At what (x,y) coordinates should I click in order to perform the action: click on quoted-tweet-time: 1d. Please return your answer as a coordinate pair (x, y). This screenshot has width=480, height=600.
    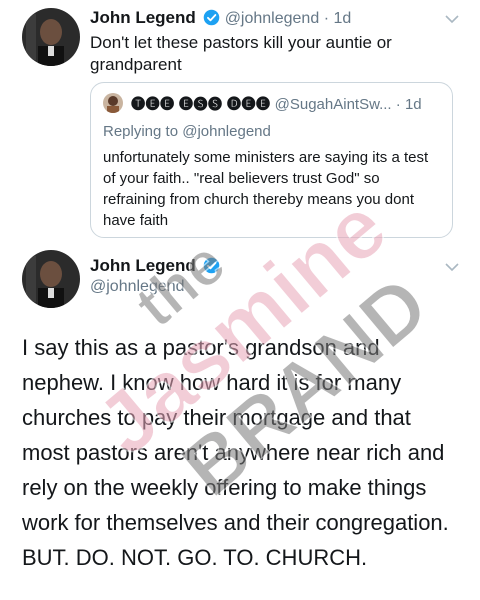
    Looking at the image, I should click on (413, 104).